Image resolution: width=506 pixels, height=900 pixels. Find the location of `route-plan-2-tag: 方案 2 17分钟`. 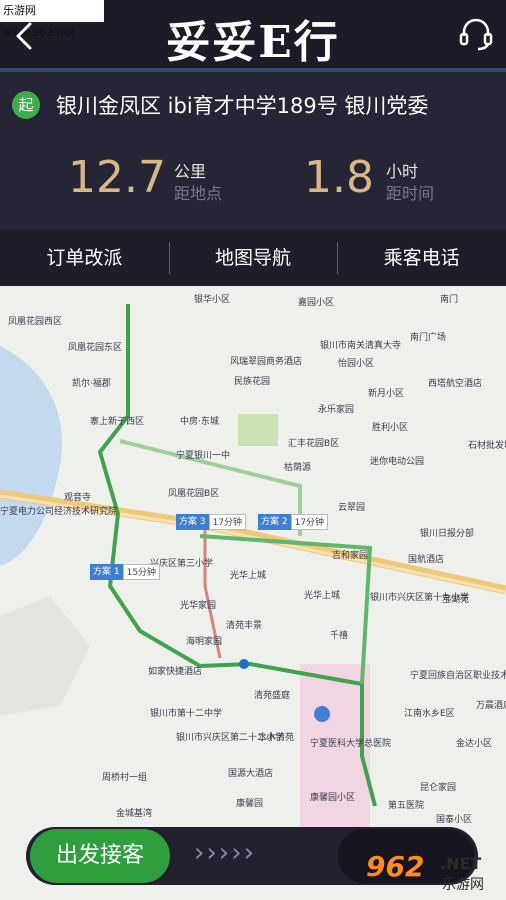

route-plan-2-tag: 方案 2 17分钟 is located at coordinates (293, 522).